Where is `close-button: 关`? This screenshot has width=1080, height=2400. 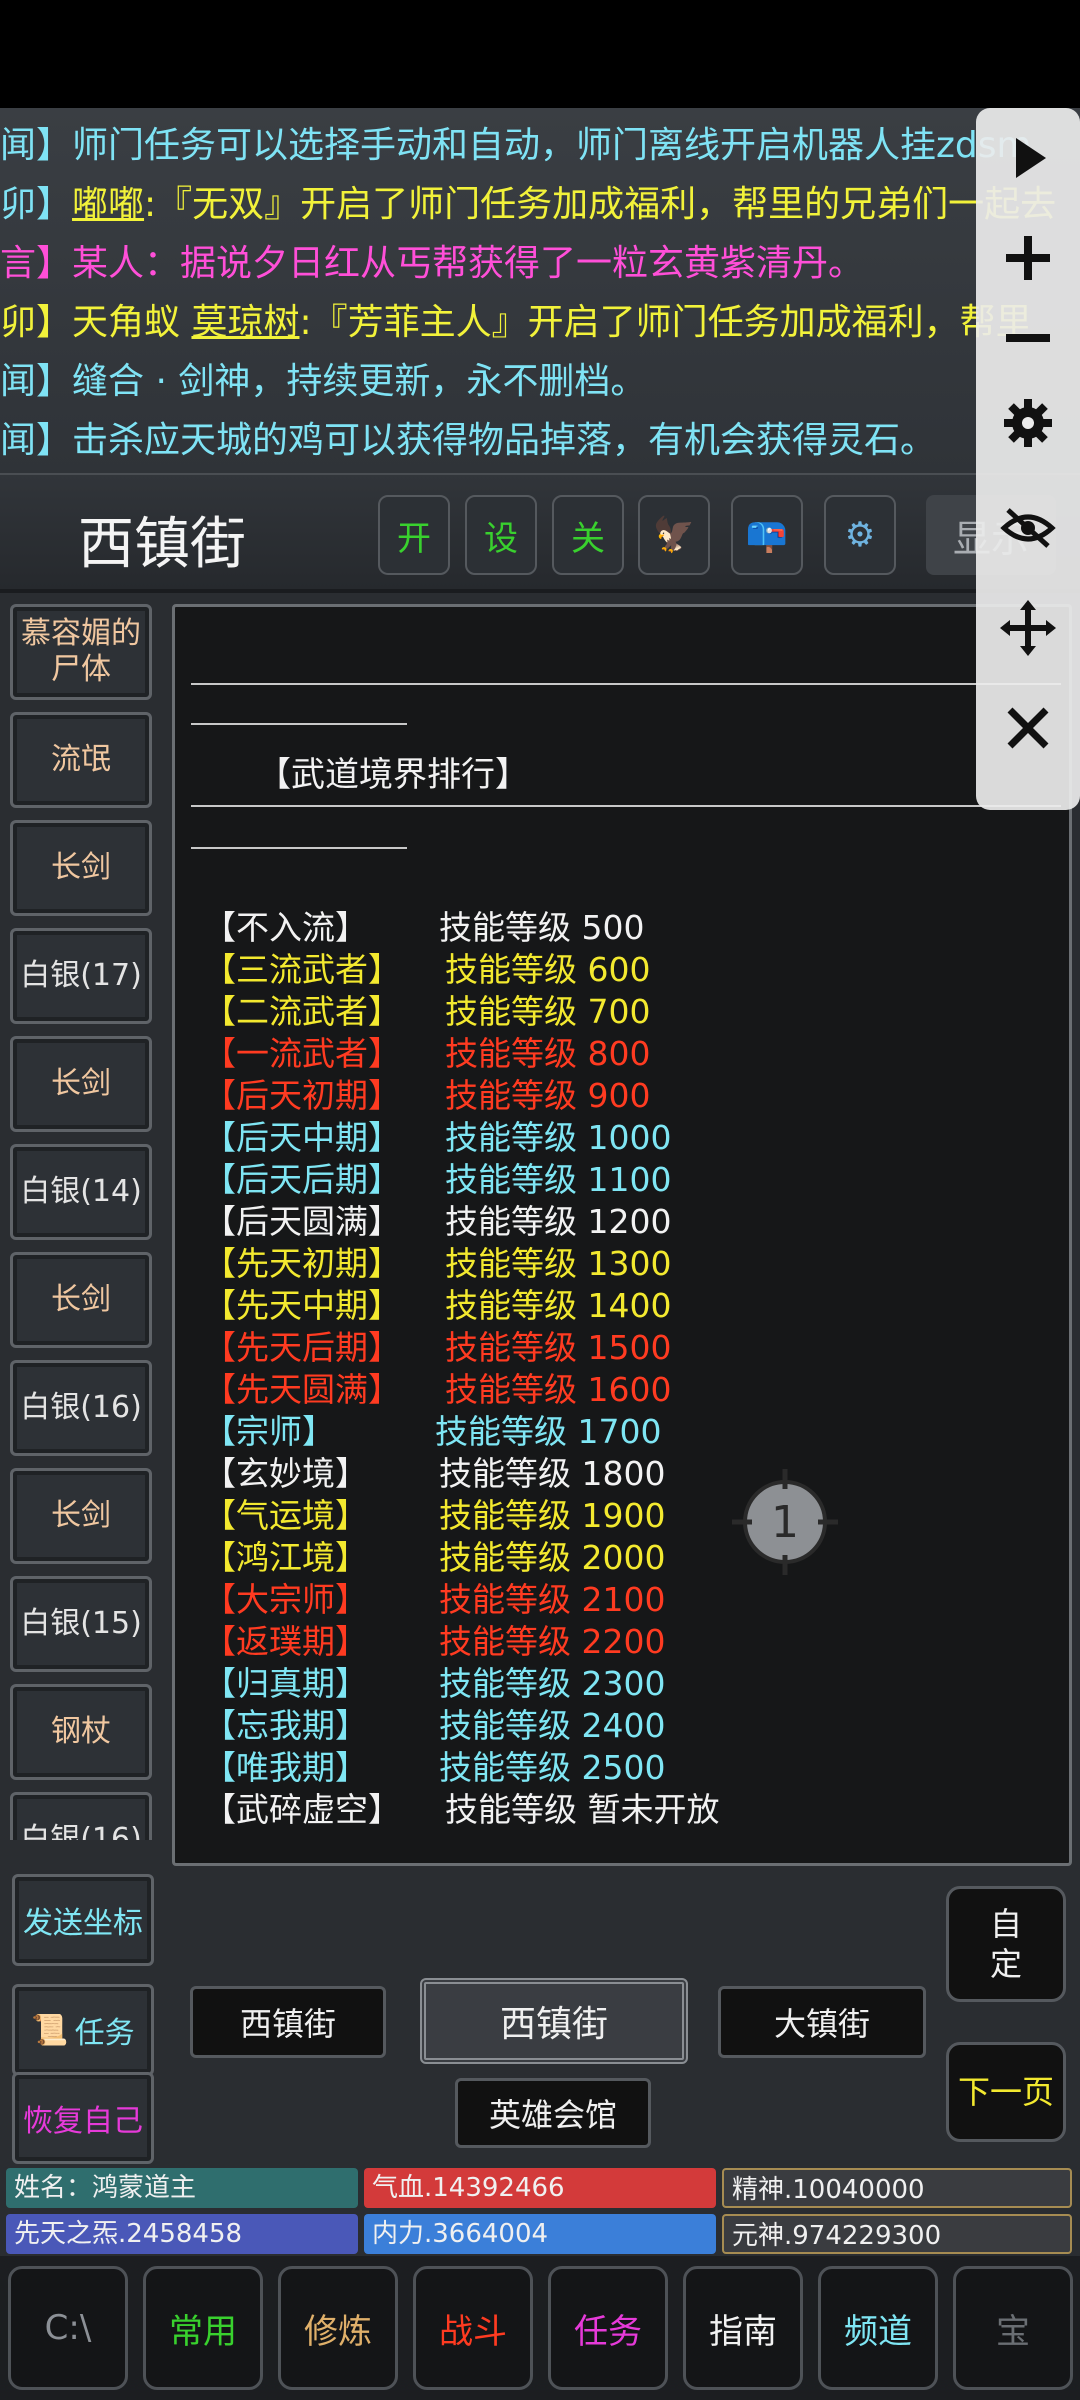 close-button: 关 is located at coordinates (588, 535).